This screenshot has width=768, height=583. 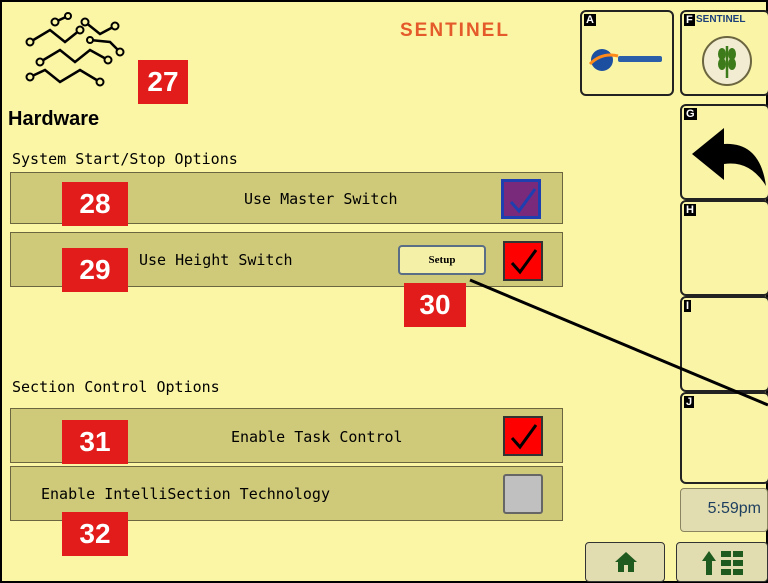 What do you see at coordinates (95, 534) in the screenshot?
I see `callout-32: 32` at bounding box center [95, 534].